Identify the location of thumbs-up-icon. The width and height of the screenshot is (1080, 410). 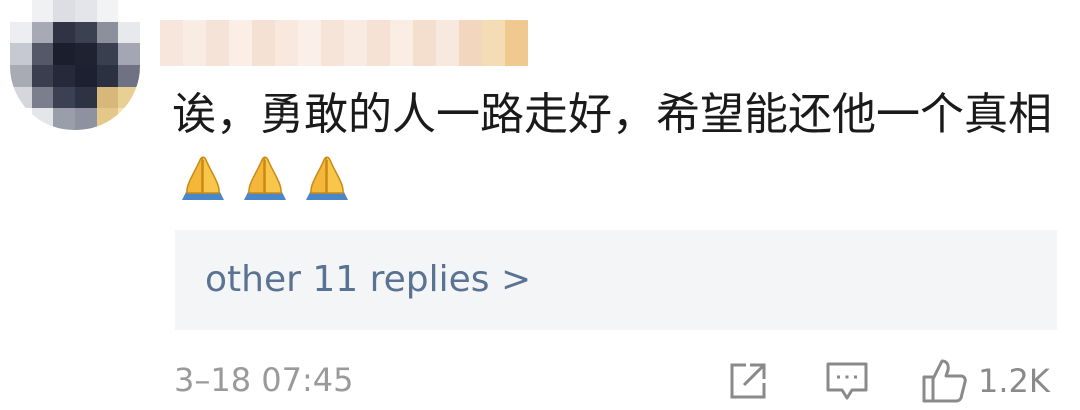
(944, 381).